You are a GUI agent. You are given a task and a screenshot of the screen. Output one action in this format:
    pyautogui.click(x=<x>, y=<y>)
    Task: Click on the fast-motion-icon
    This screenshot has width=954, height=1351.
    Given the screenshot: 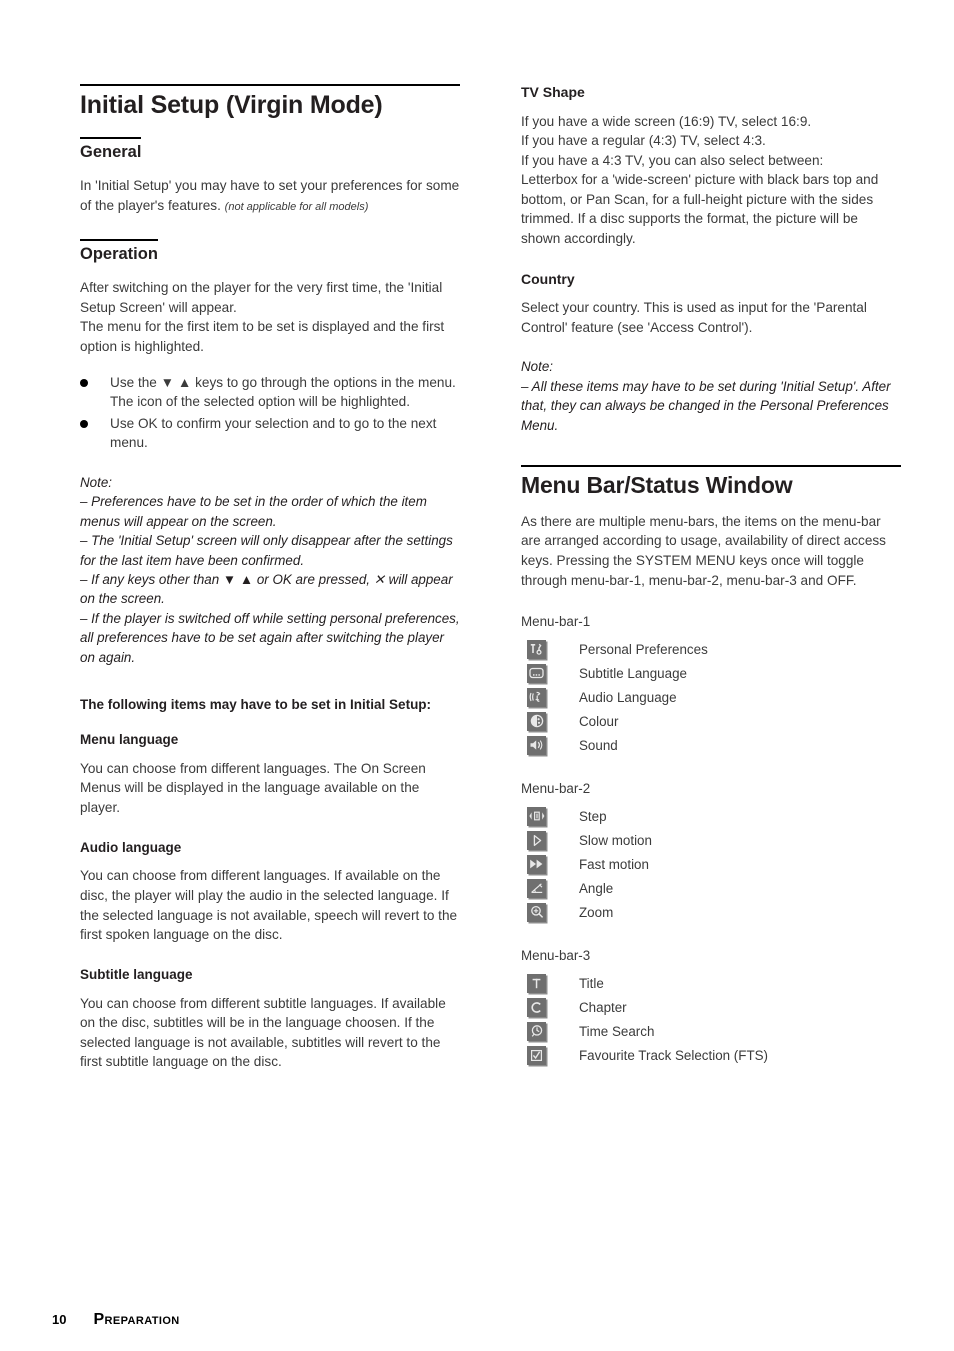 What is the action you would take?
    pyautogui.click(x=536, y=864)
    